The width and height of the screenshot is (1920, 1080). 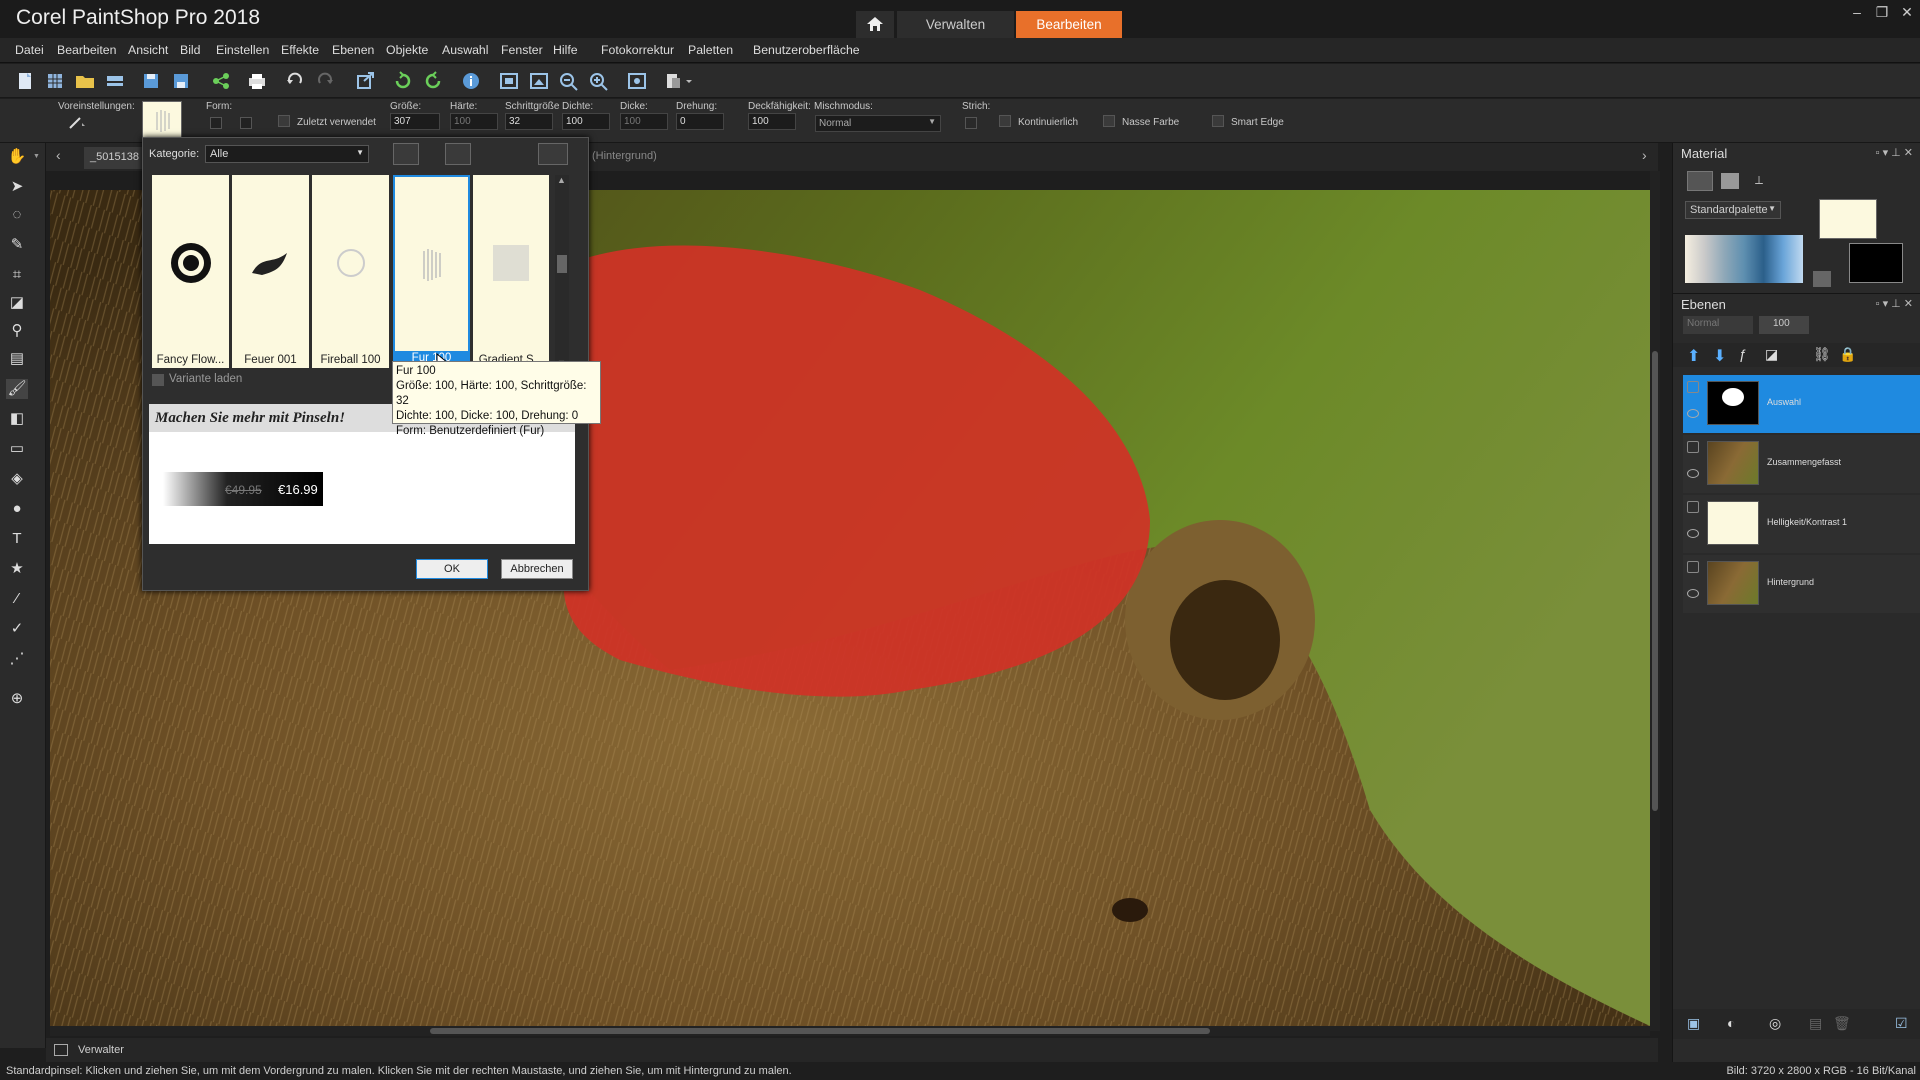 I want to click on mask-icon: ◐, so click(x=1731, y=1023).